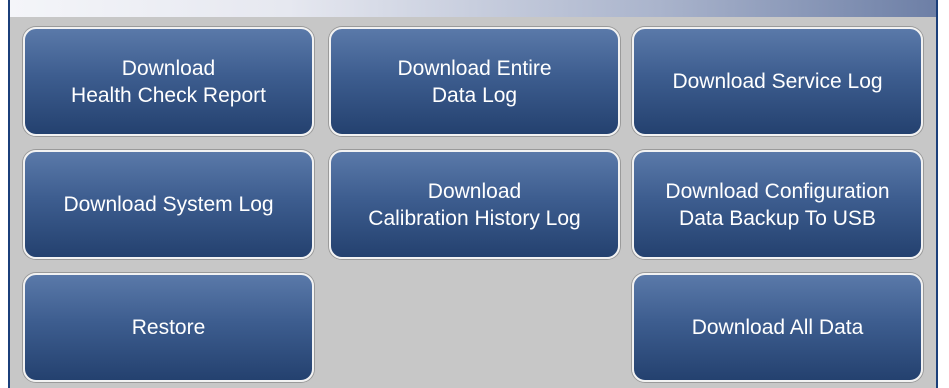 The image size is (949, 388). What do you see at coordinates (777, 327) in the screenshot?
I see `download-all-data-button: Download All Data` at bounding box center [777, 327].